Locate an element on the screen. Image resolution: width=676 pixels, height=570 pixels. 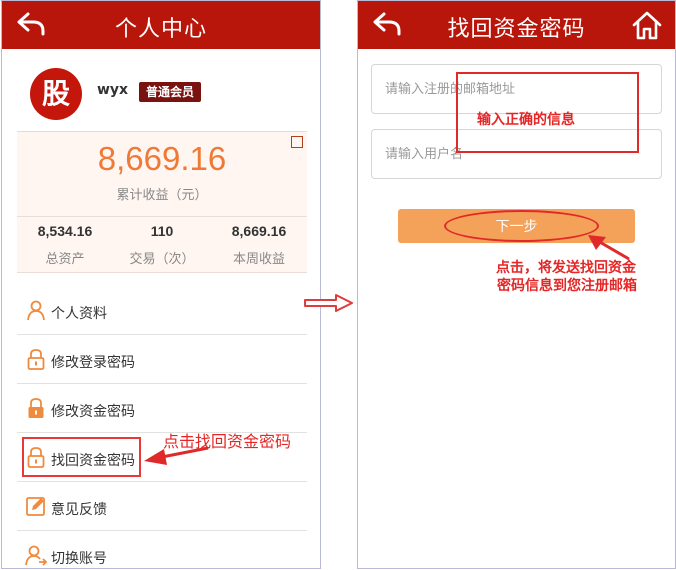
user-profile: 股 wyx 普通会员 is located at coordinates (161, 90).